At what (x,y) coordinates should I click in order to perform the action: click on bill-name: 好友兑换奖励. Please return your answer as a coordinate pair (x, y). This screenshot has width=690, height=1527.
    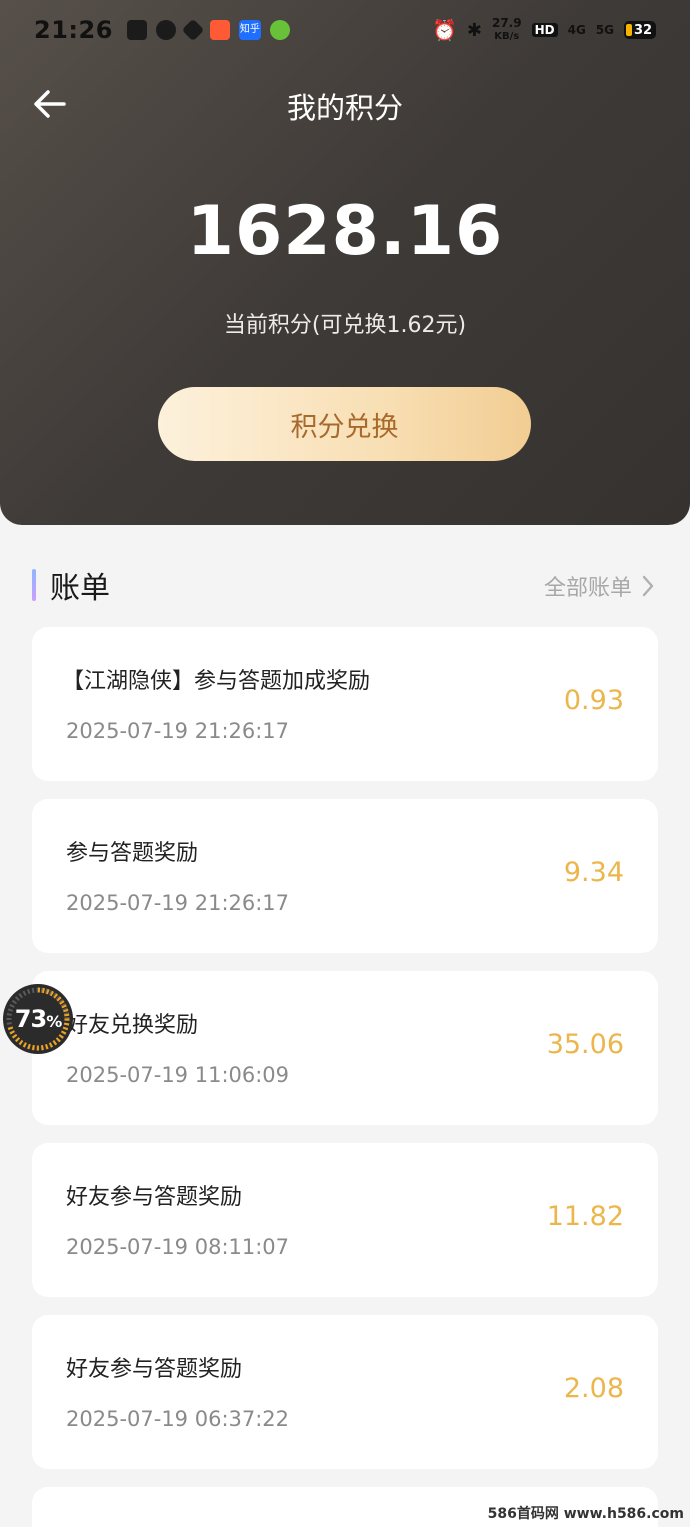
    Looking at the image, I should click on (132, 1025).